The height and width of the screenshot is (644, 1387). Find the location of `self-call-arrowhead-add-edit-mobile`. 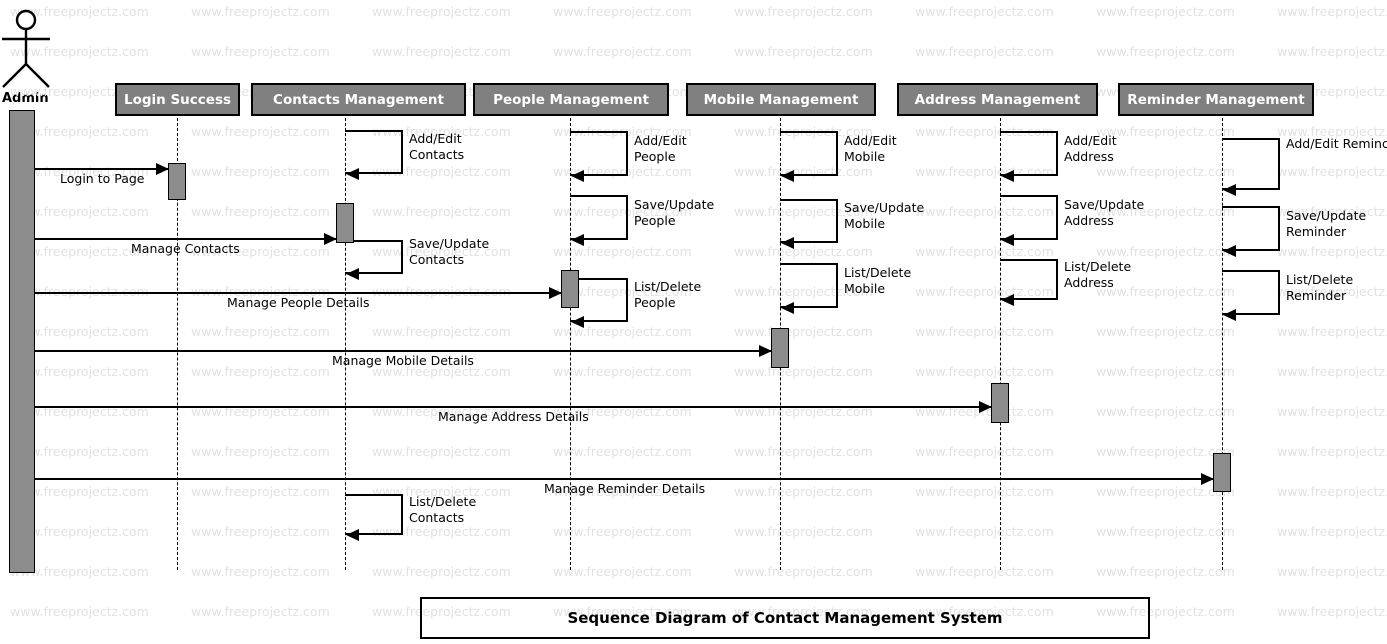

self-call-arrowhead-add-edit-mobile is located at coordinates (787, 176).